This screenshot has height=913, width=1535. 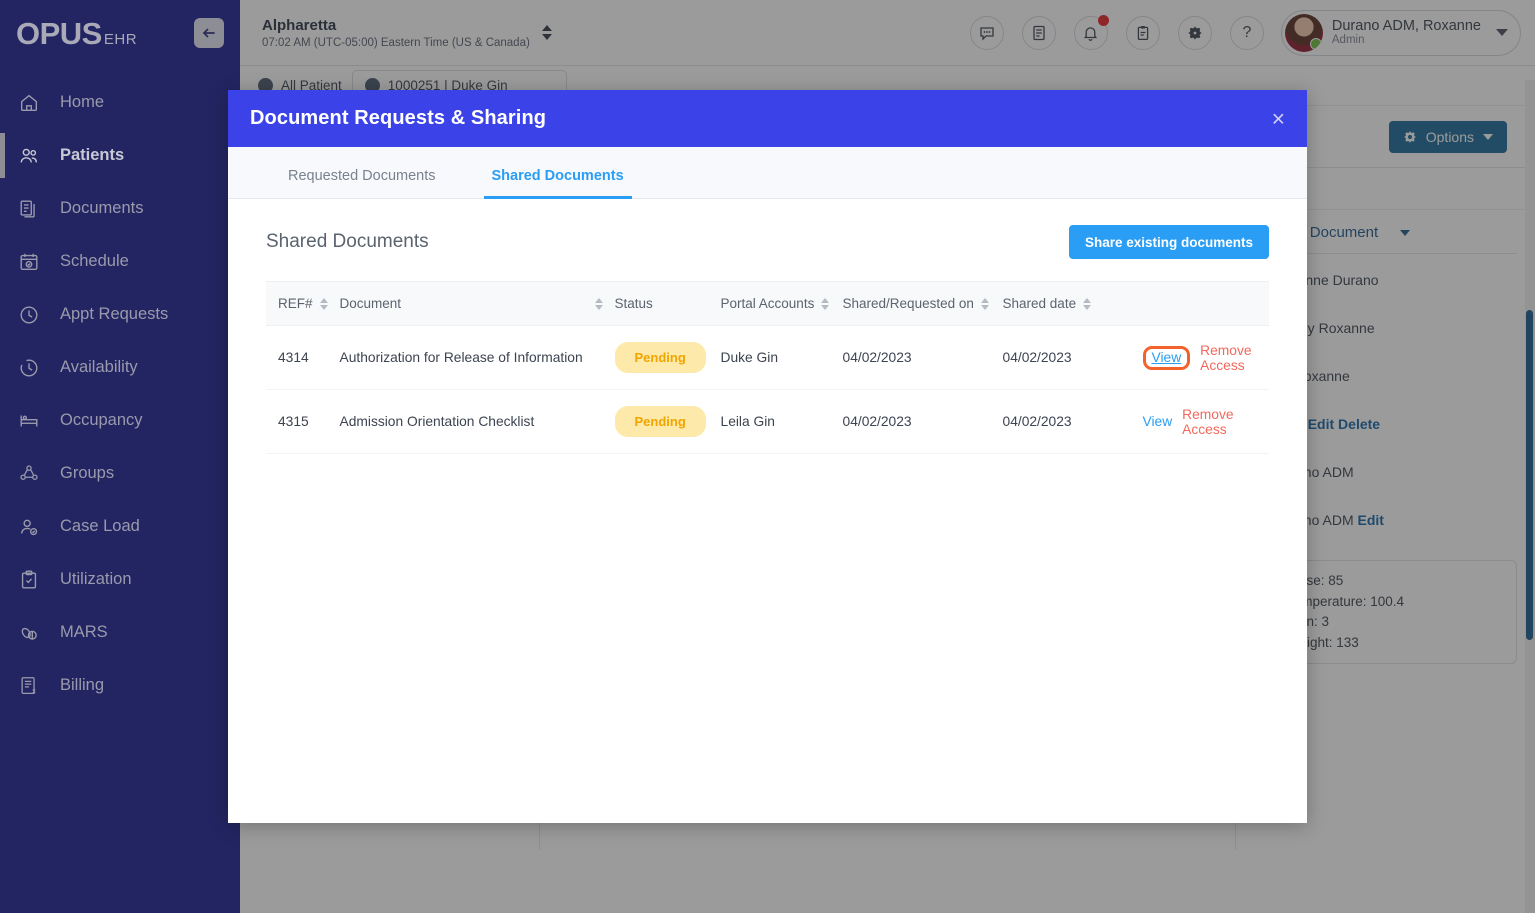 I want to click on table-header-row: REF# Document Status Portal Accounts Sha, so click(x=767, y=303).